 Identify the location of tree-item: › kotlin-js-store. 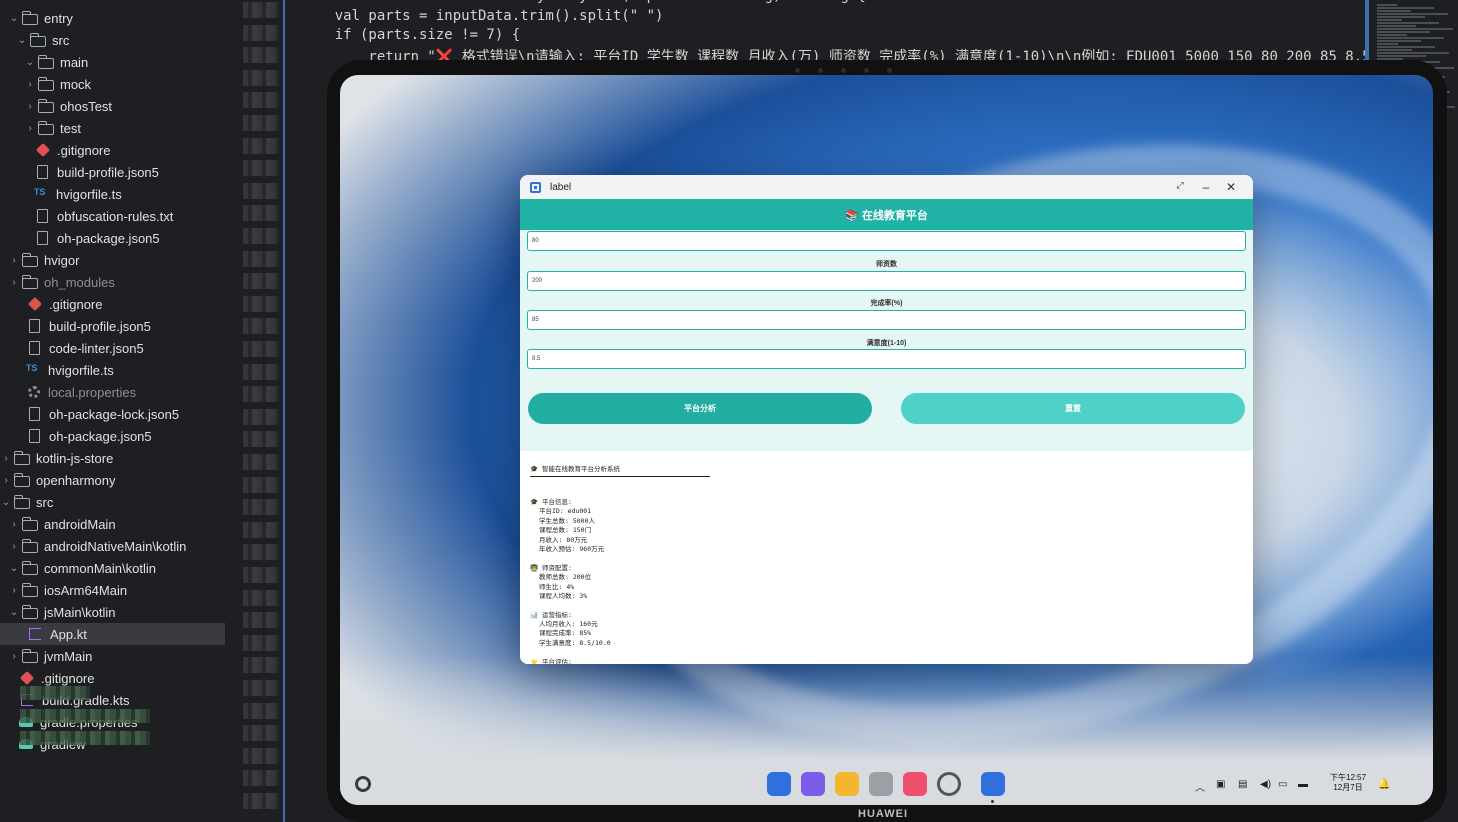
(112, 458).